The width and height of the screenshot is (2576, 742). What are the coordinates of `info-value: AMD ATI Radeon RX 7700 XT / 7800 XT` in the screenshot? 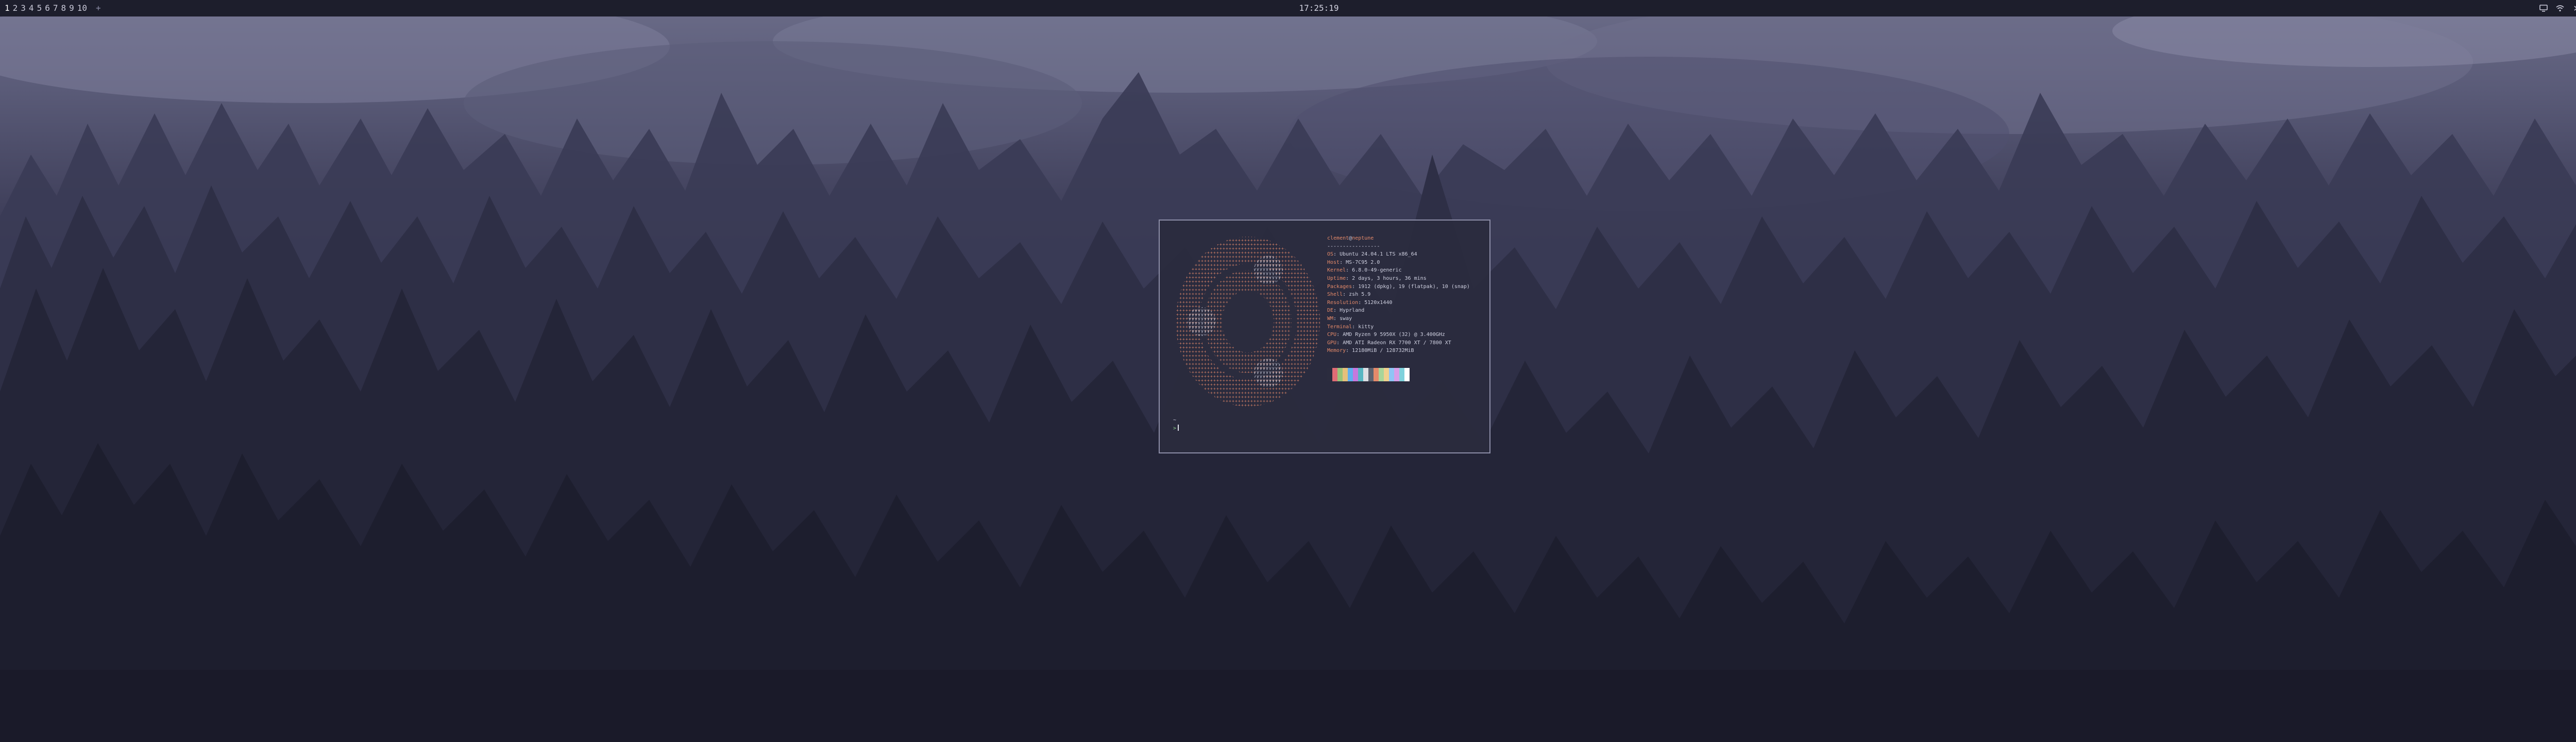 It's located at (1397, 343).